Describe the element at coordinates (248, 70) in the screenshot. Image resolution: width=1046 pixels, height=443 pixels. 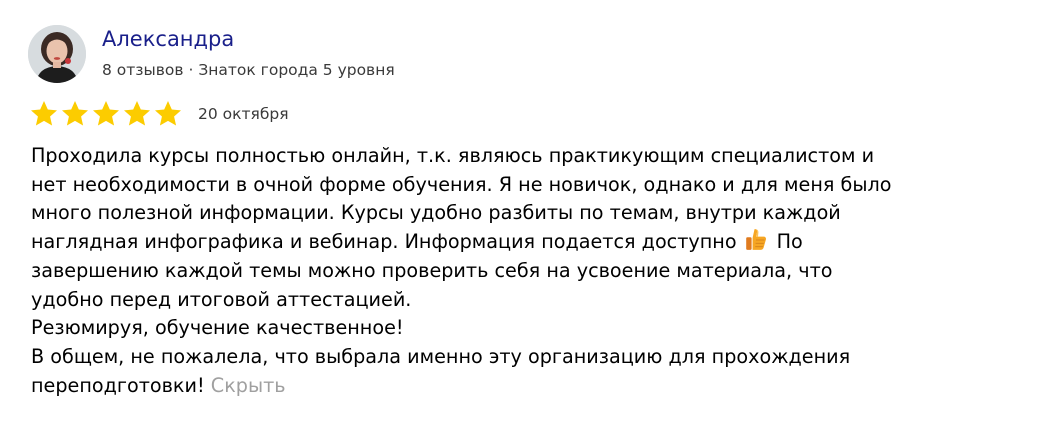
I see `author-meta: 8 отзывов · Знаток города 5 уровня` at that location.